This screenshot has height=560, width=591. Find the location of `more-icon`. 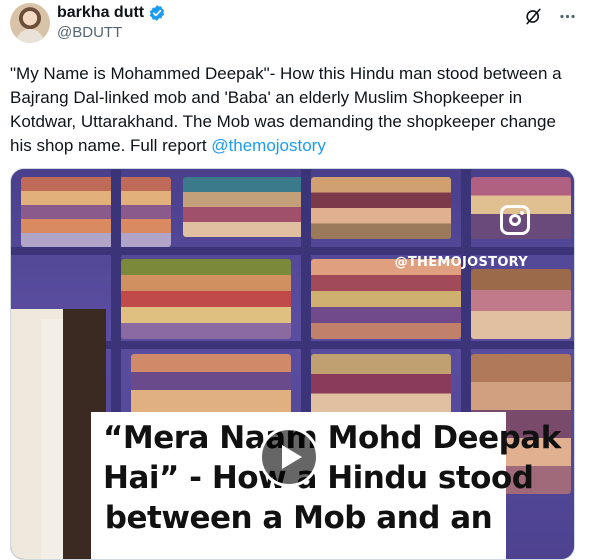

more-icon is located at coordinates (567, 16).